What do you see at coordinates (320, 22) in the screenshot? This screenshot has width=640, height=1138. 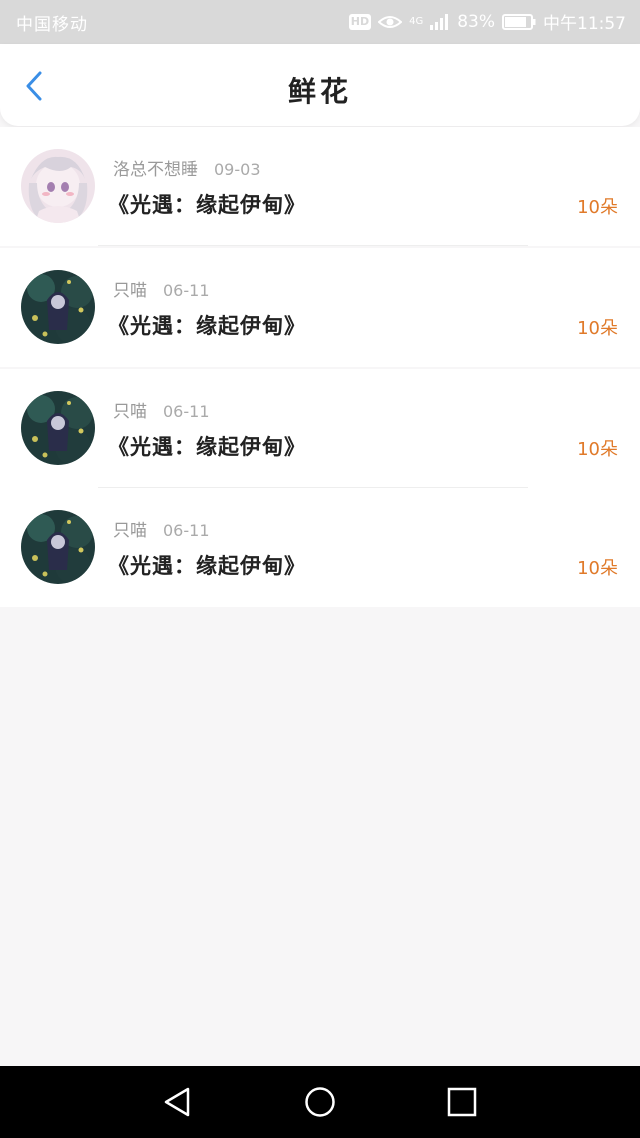 I see `status-bar: 中国移动 HD 4G 83% 中午11:57` at bounding box center [320, 22].